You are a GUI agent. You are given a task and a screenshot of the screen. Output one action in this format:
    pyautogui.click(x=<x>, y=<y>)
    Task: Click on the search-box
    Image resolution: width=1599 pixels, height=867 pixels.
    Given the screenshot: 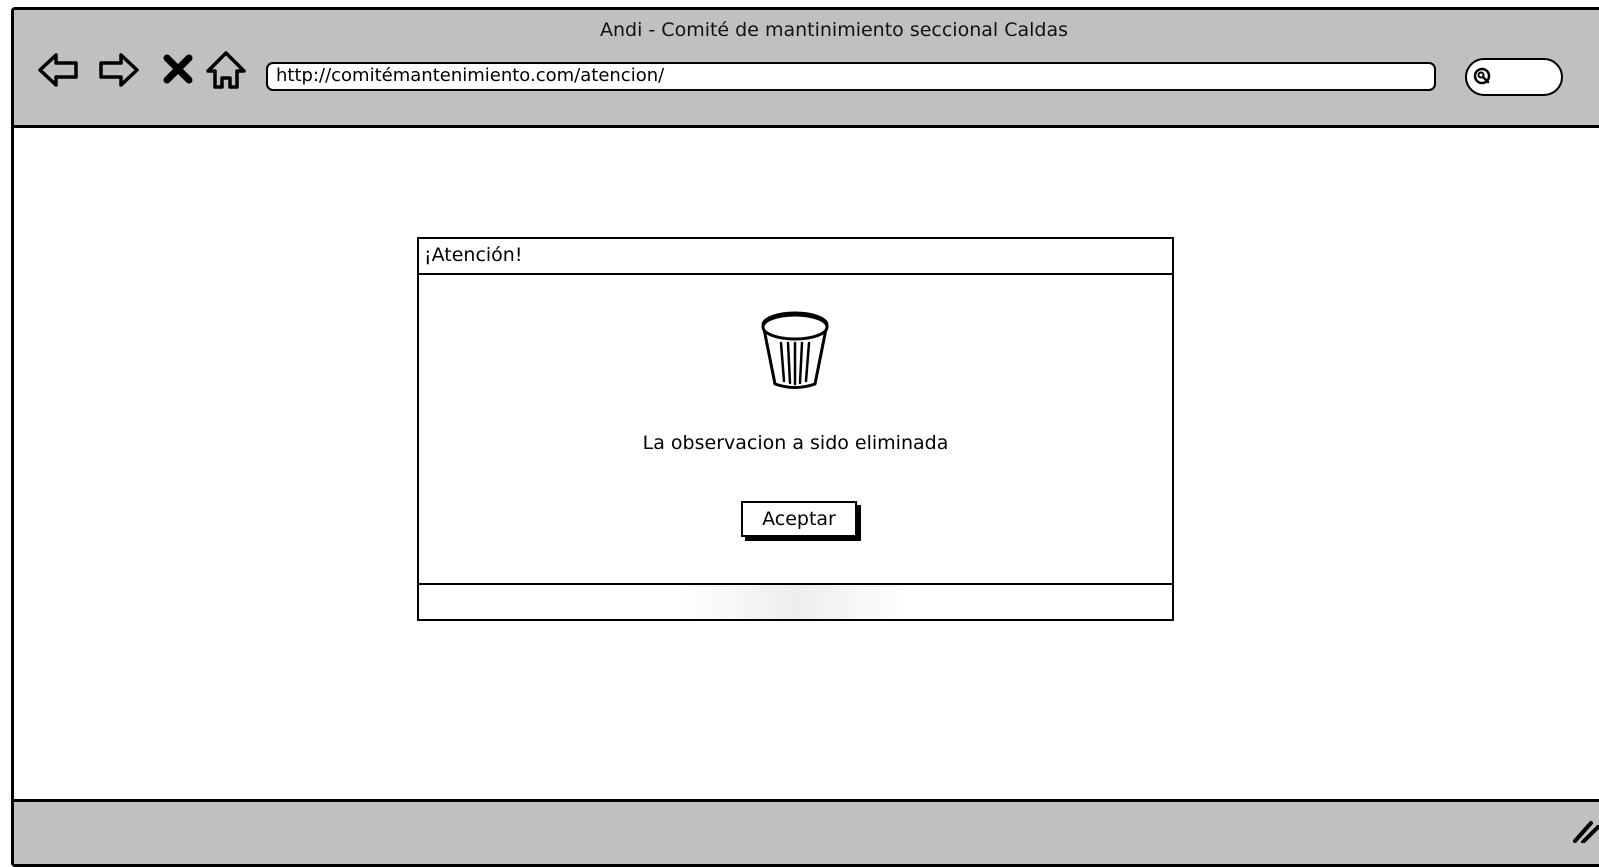 What is the action you would take?
    pyautogui.click(x=1514, y=77)
    